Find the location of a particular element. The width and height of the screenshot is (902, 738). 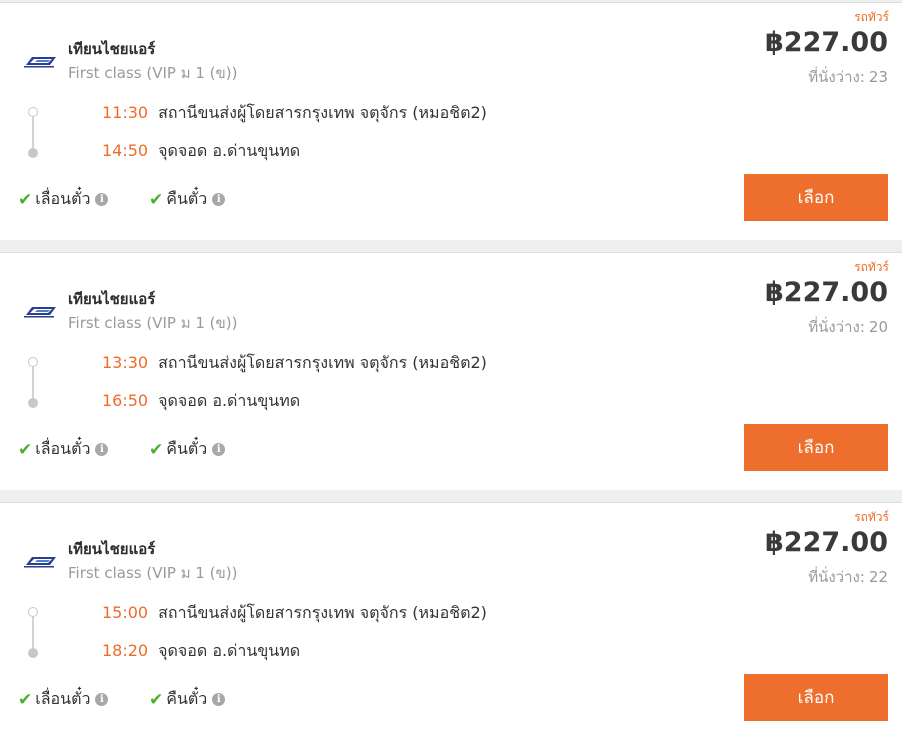

departure-time: 15:00 is located at coordinates (125, 612).